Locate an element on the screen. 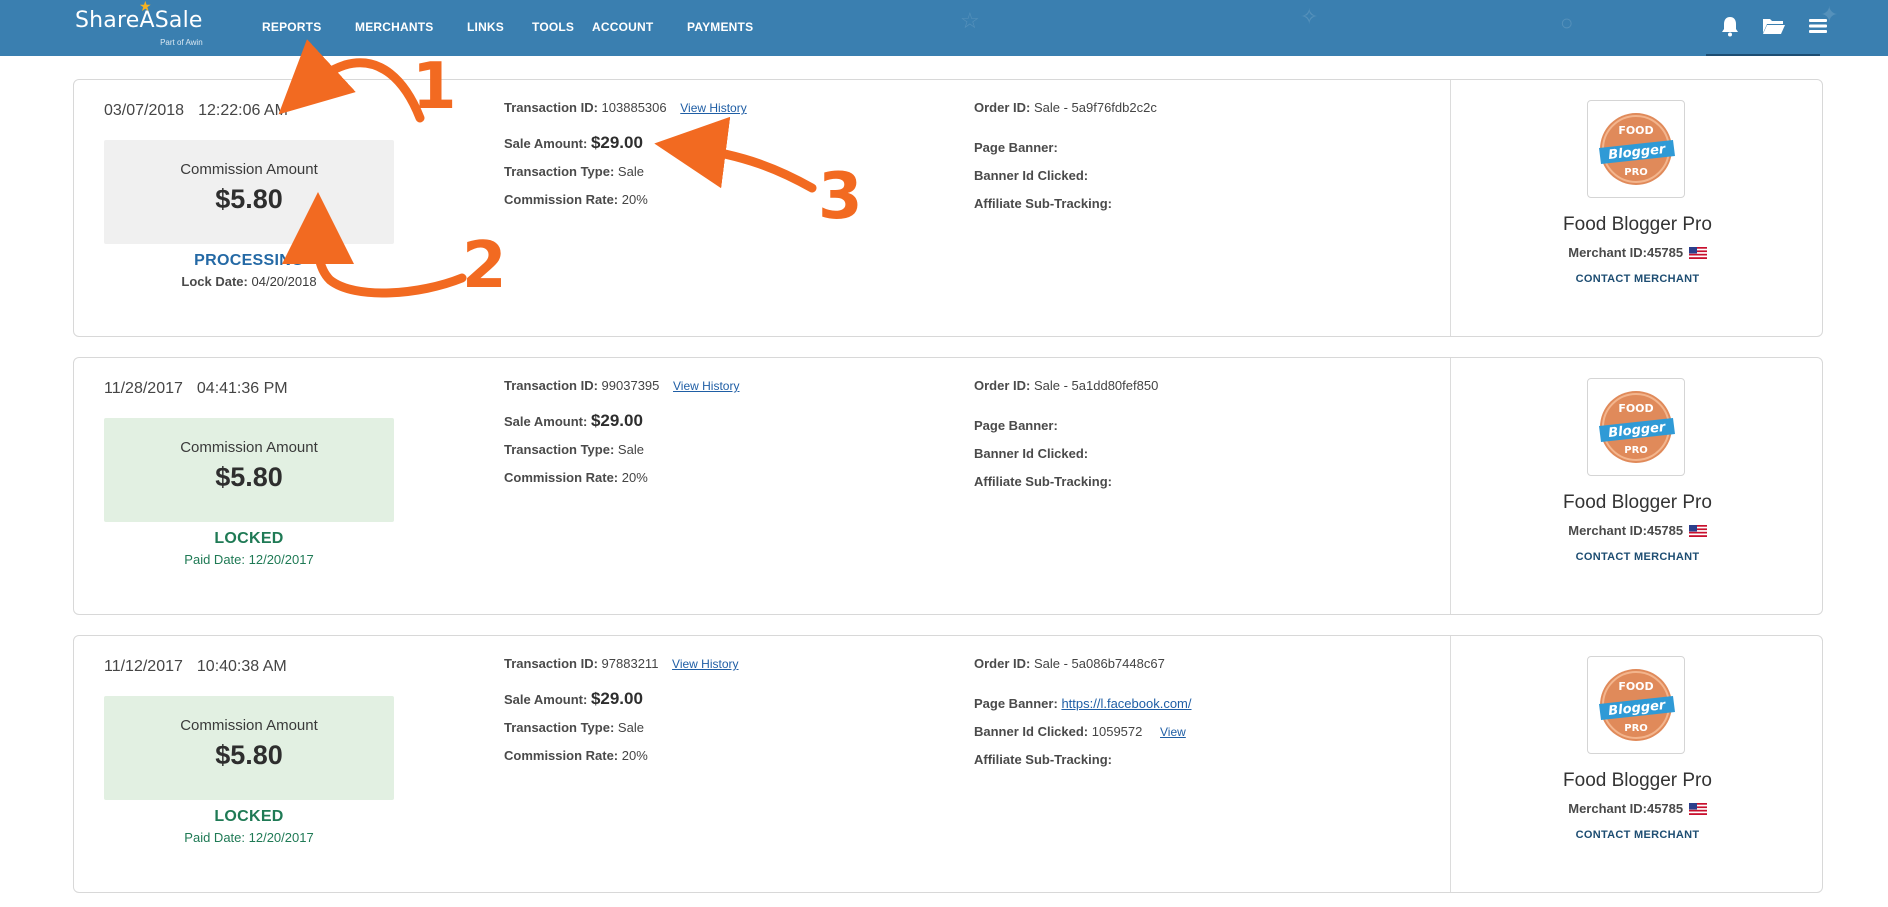 The width and height of the screenshot is (1888, 907). nav-account: ACCOUNT is located at coordinates (639, 27).